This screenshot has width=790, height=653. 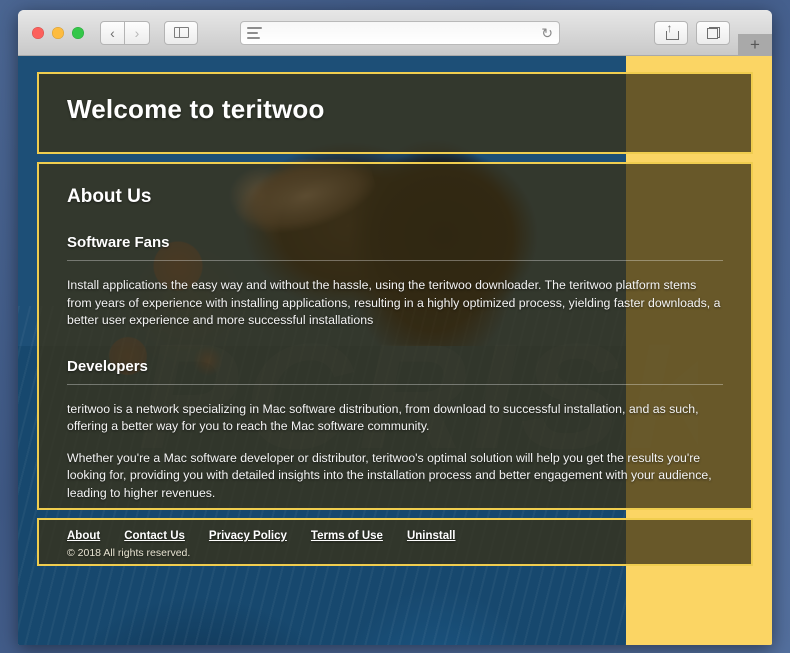 What do you see at coordinates (547, 33) in the screenshot?
I see `reload-icon: ↻` at bounding box center [547, 33].